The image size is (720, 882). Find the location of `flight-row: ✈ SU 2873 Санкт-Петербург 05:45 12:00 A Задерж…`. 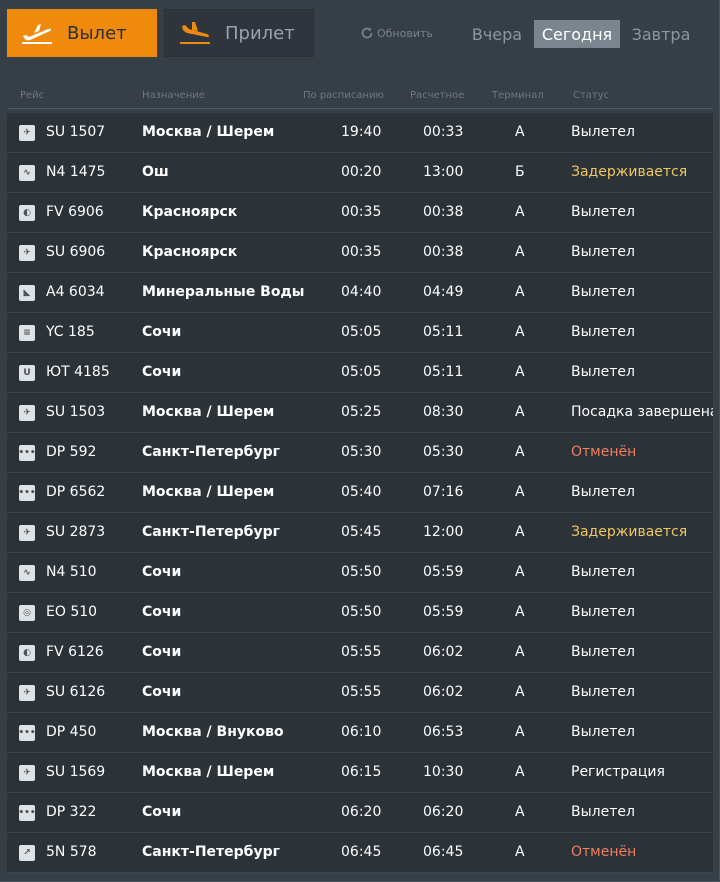

flight-row: ✈ SU 2873 Санкт-Петербург 05:45 12:00 A Задерж… is located at coordinates (360, 533).